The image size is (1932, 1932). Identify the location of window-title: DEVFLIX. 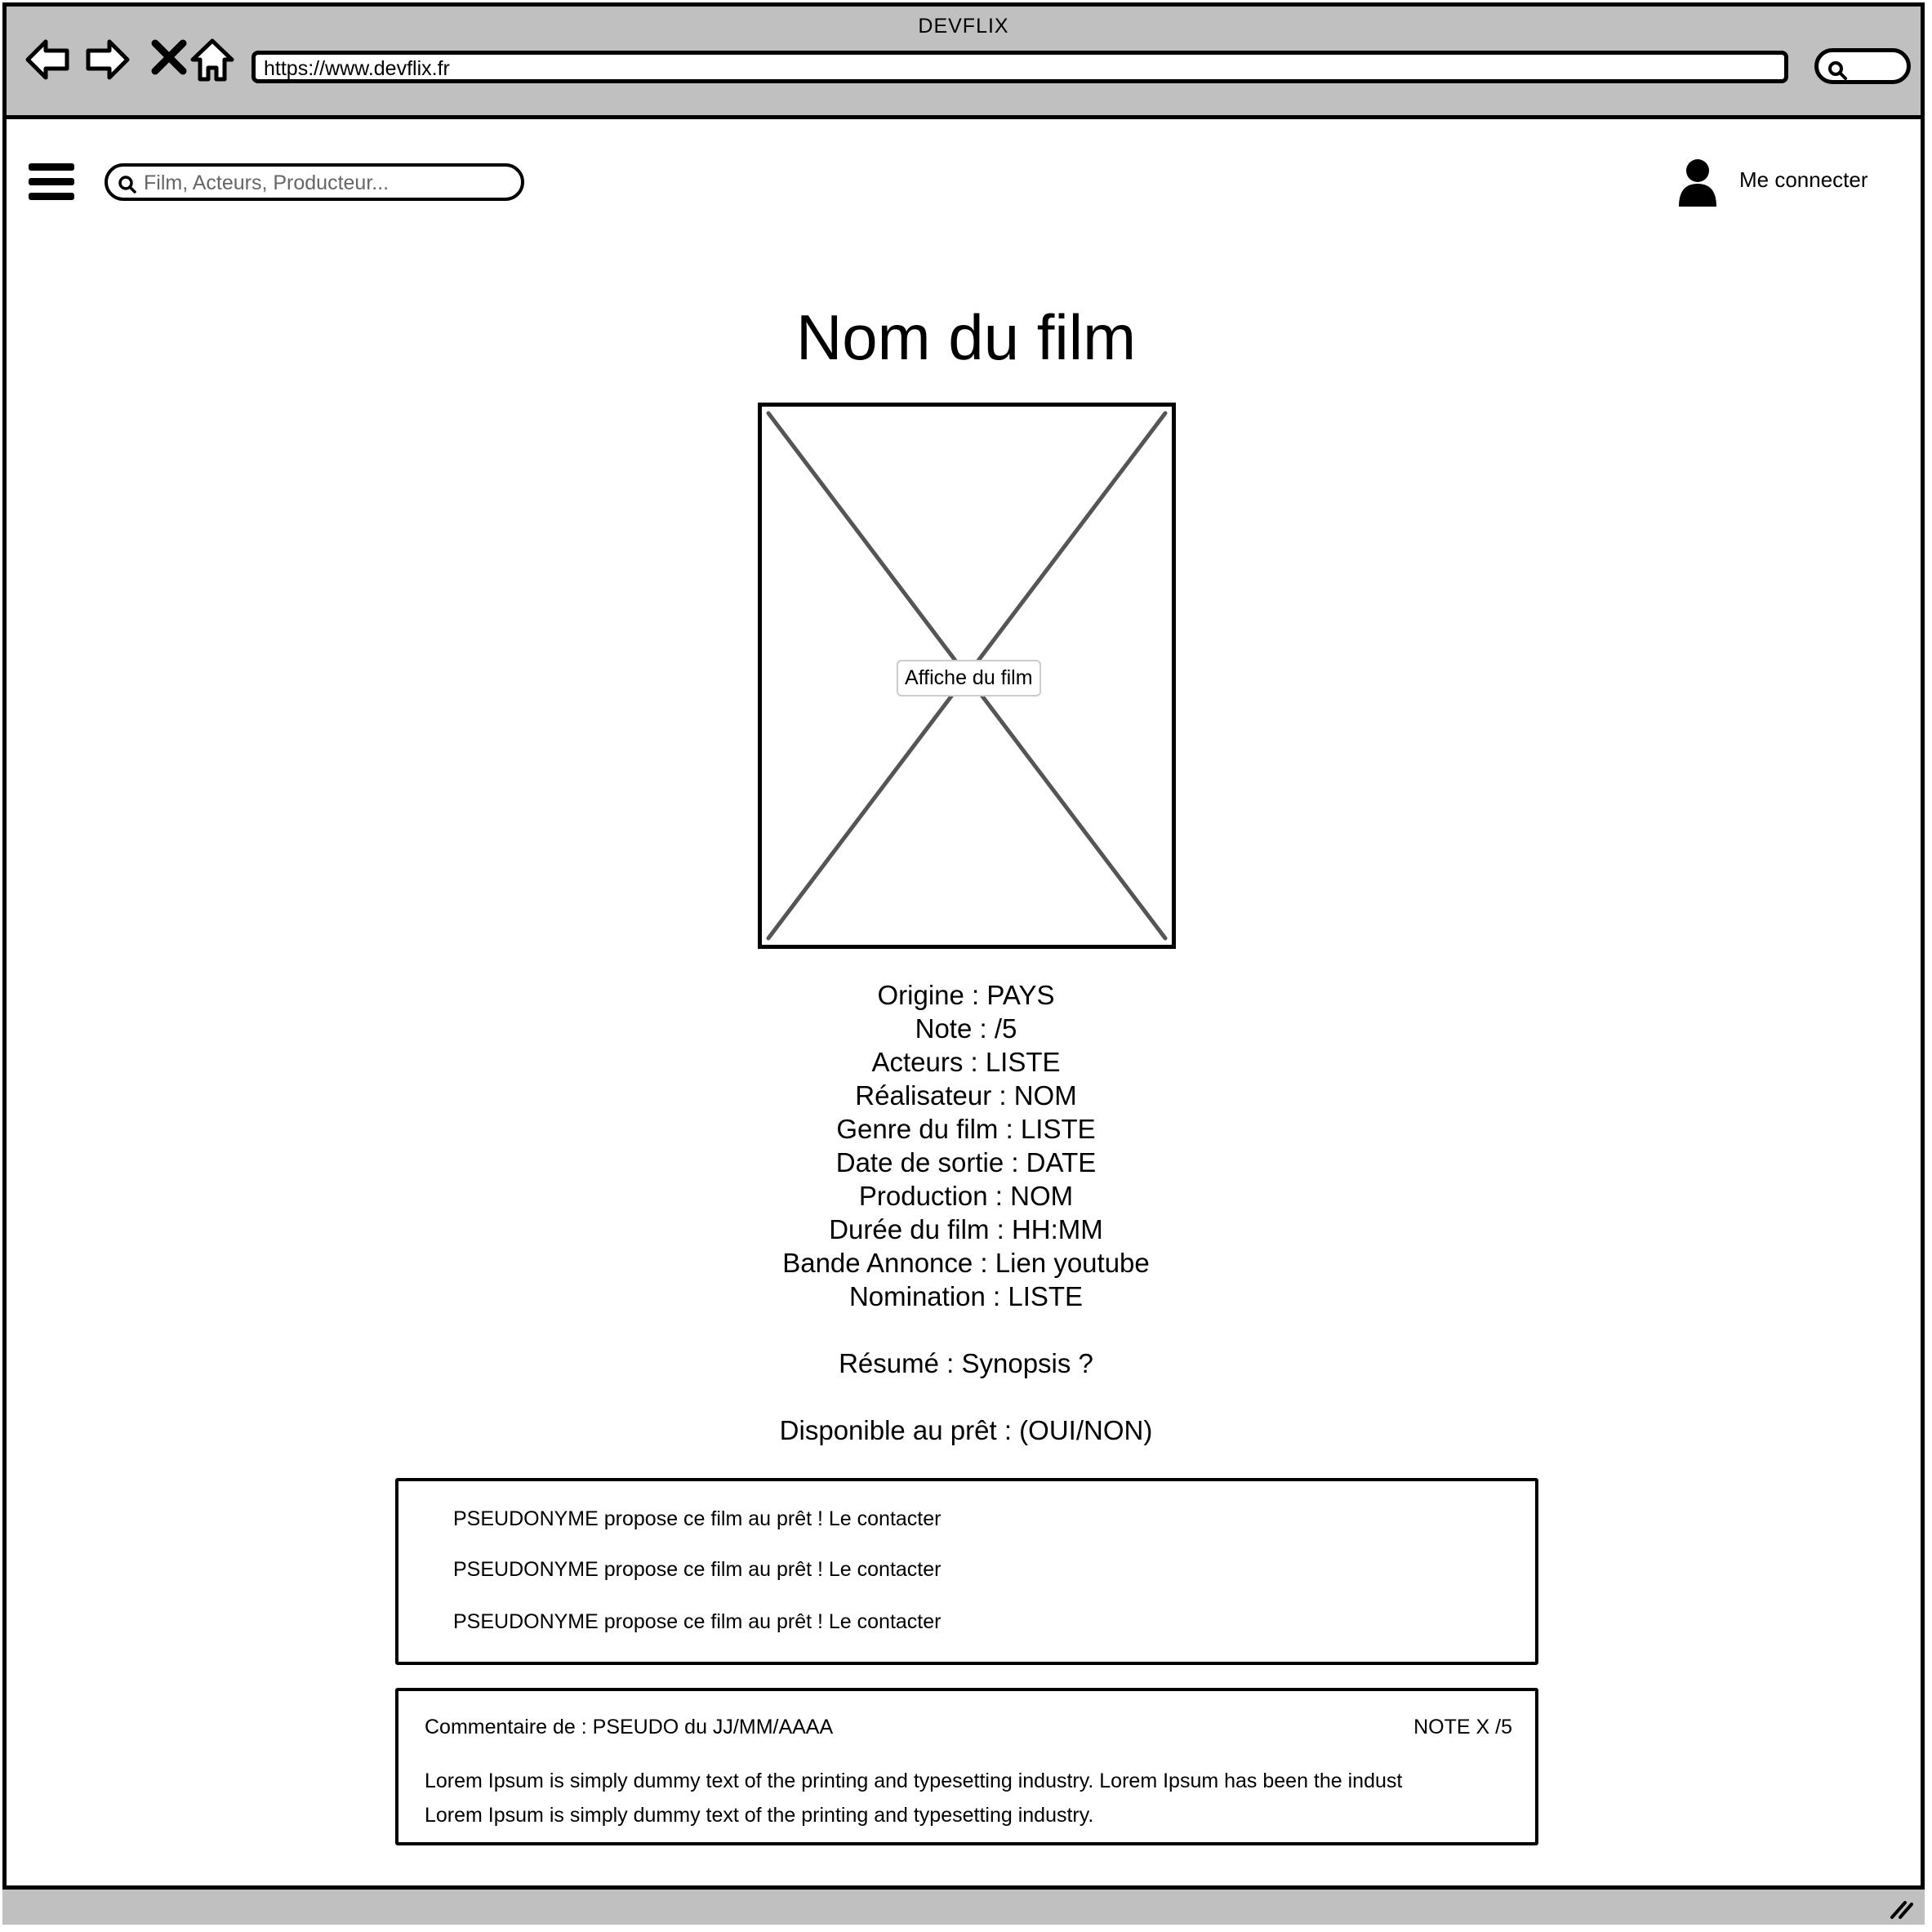
(963, 26).